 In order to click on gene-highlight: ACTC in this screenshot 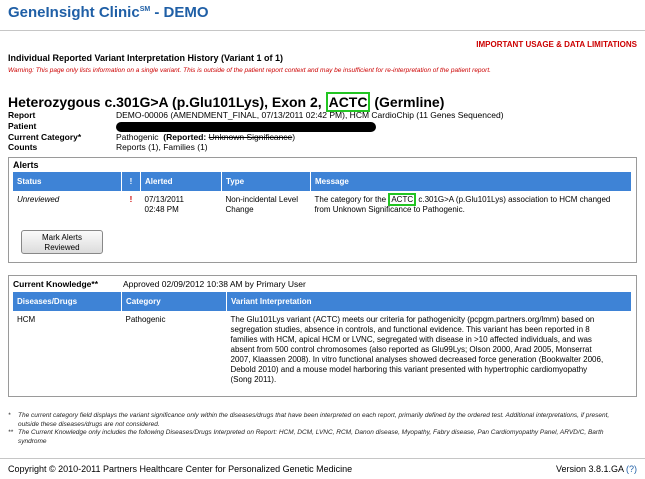, I will do `click(348, 102)`.